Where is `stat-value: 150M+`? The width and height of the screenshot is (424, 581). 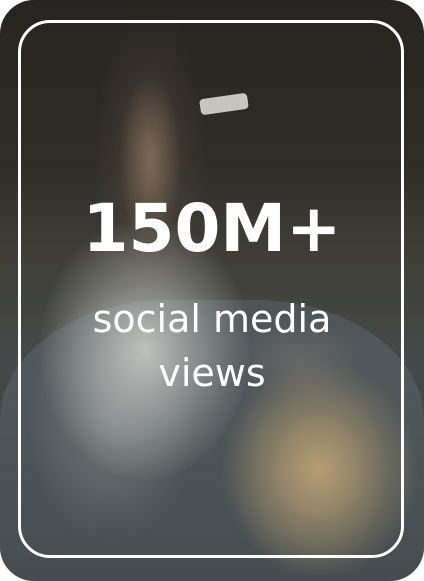 stat-value: 150M+ is located at coordinates (212, 228).